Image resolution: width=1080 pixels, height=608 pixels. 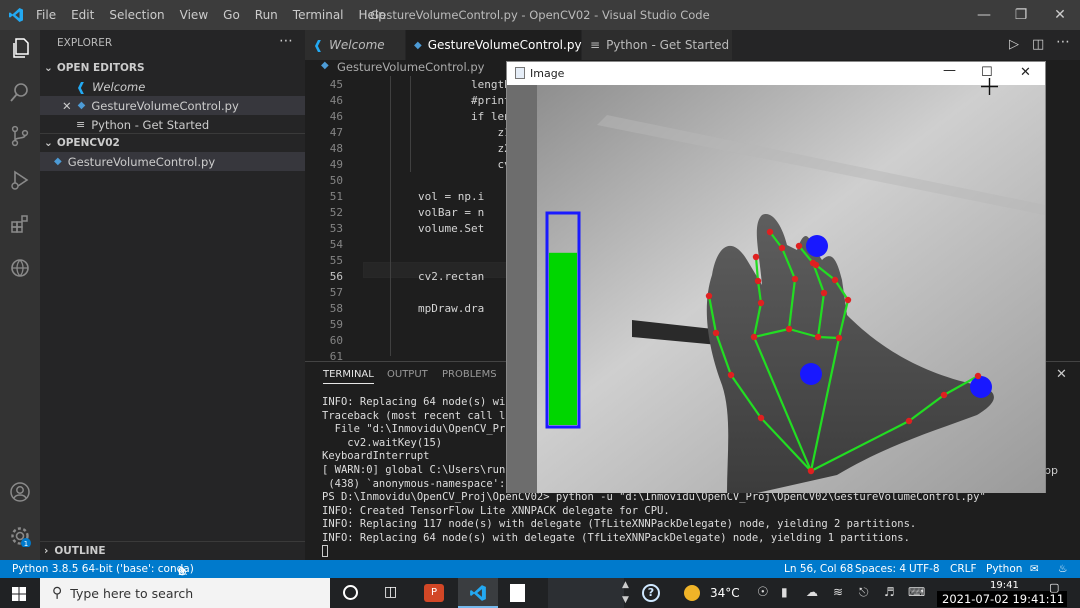 What do you see at coordinates (438, 84) in the screenshot?
I see `code-line: length` at bounding box center [438, 84].